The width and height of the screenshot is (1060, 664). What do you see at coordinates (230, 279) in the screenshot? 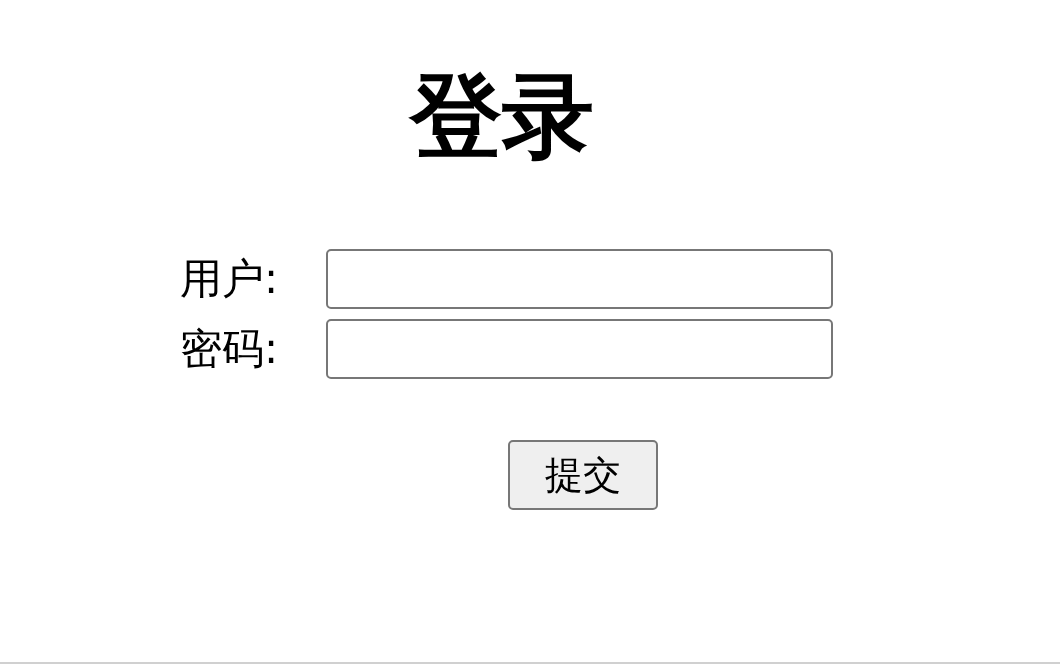
I see `field-label: 用户:` at bounding box center [230, 279].